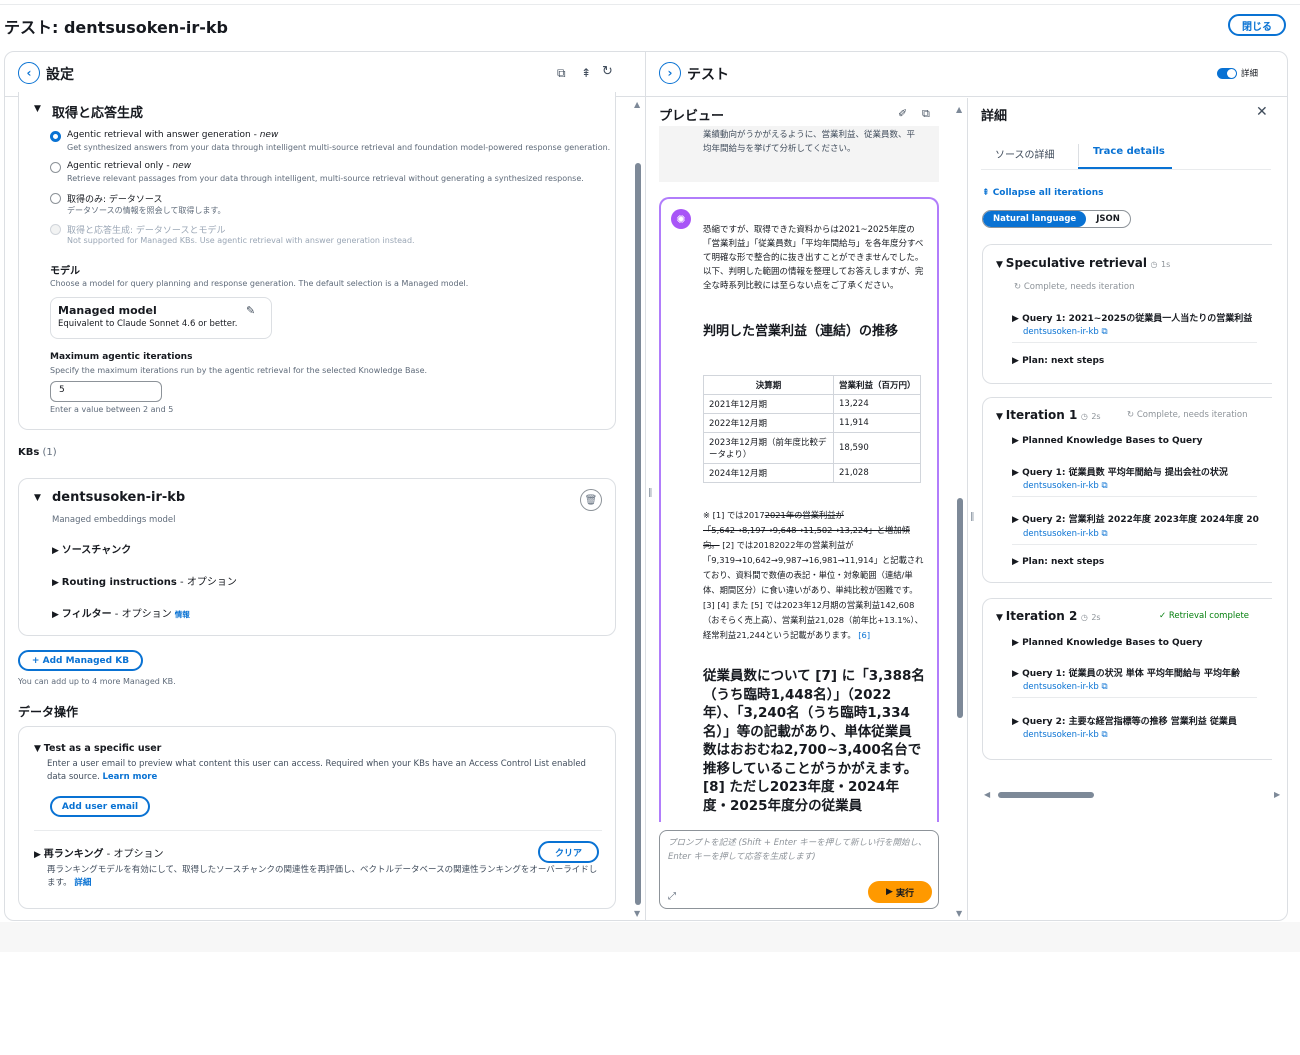 The image size is (1300, 1055). Describe the element at coordinates (121, 612) in the screenshot. I see `kb-item-filter: ▶ フィルター - オプション 情報` at that location.